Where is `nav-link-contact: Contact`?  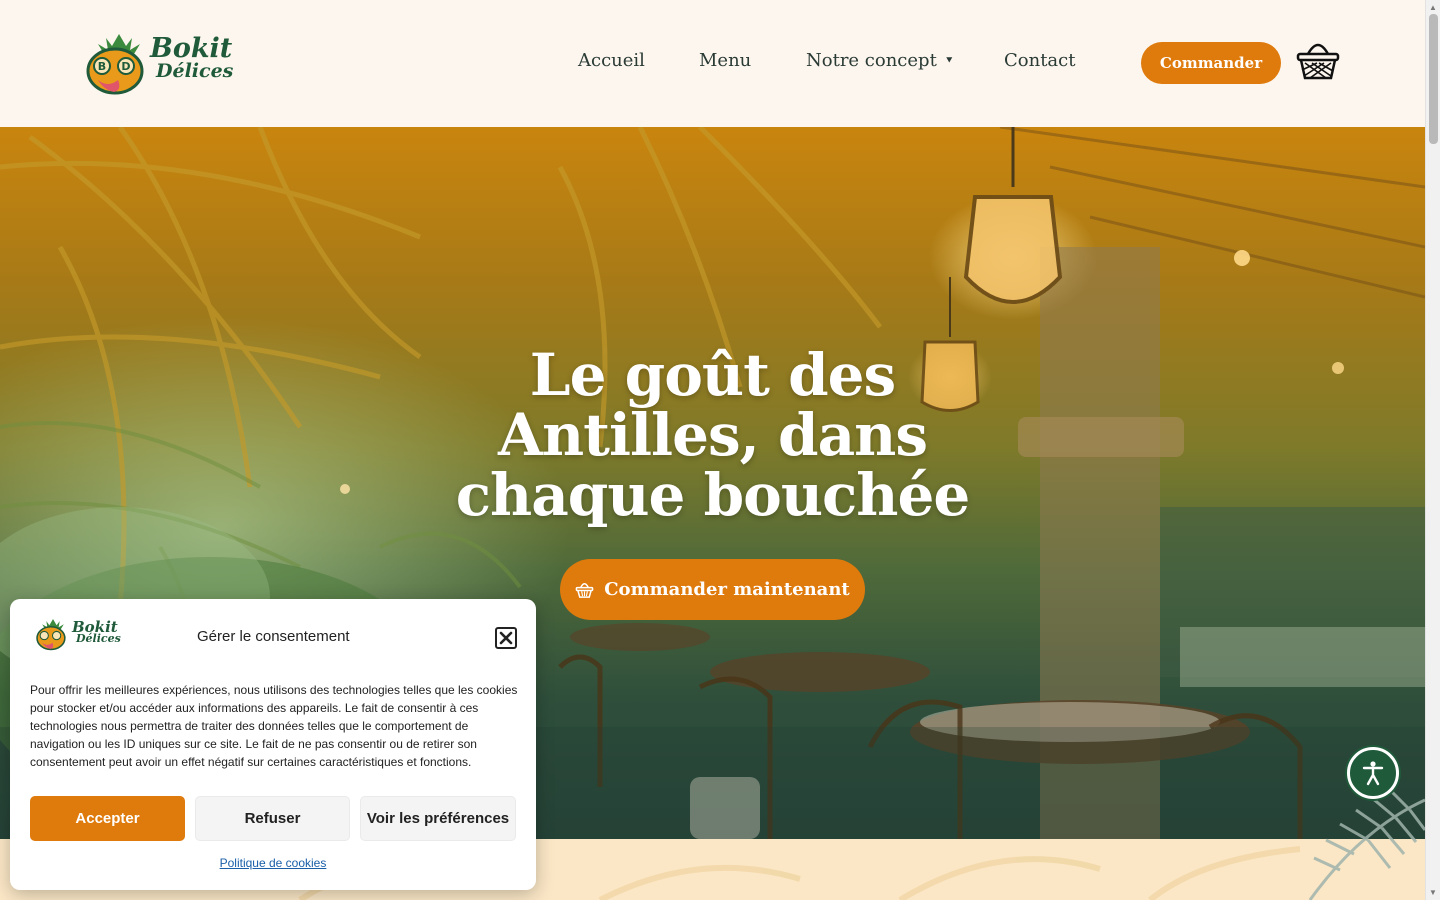 nav-link-contact: Contact is located at coordinates (1039, 60).